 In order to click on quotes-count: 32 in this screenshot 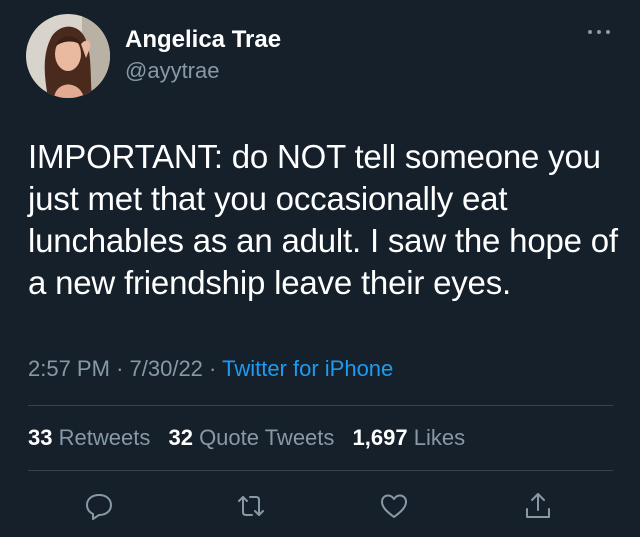, I will do `click(180, 437)`.